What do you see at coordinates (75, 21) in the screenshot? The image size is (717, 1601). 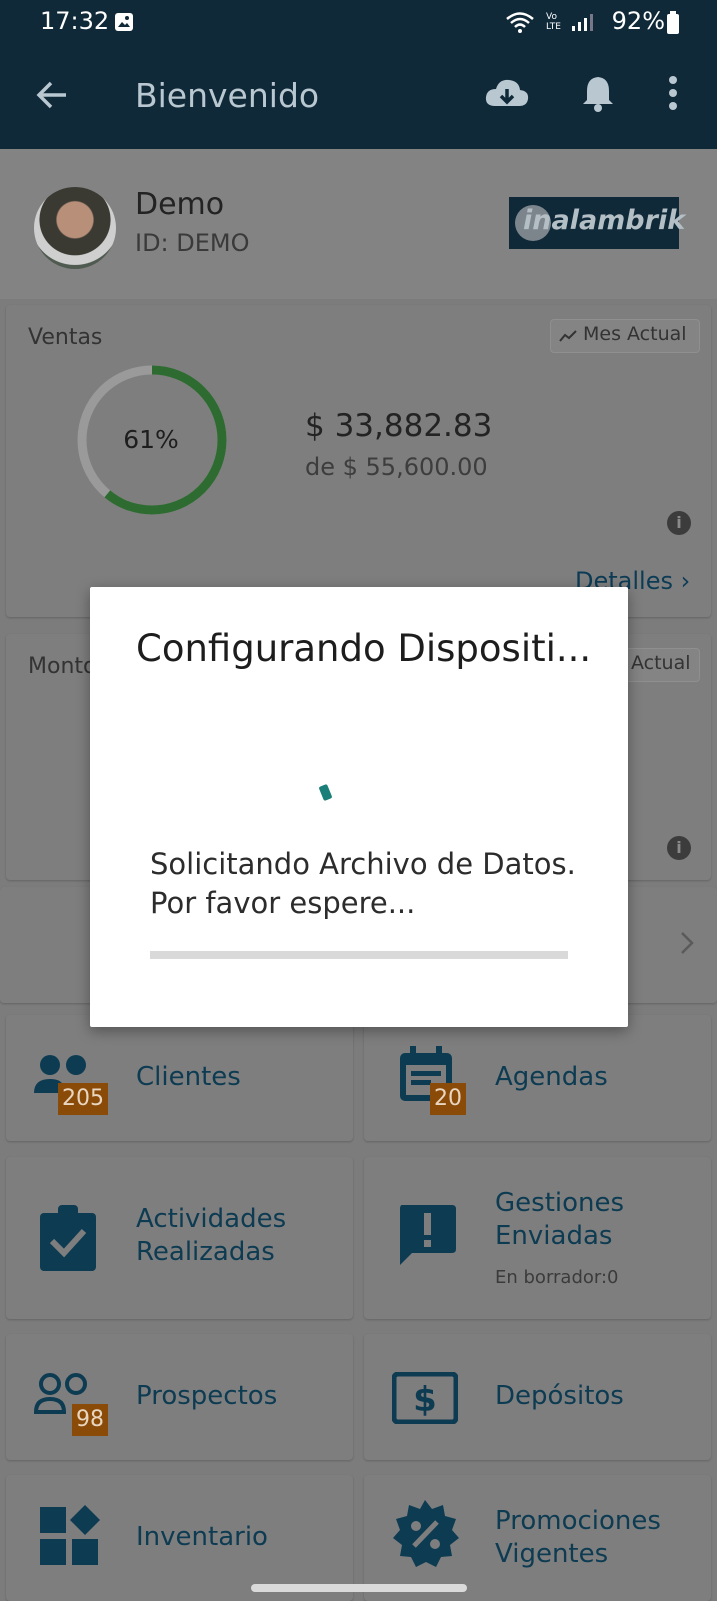 I see `status-time: 17:32` at bounding box center [75, 21].